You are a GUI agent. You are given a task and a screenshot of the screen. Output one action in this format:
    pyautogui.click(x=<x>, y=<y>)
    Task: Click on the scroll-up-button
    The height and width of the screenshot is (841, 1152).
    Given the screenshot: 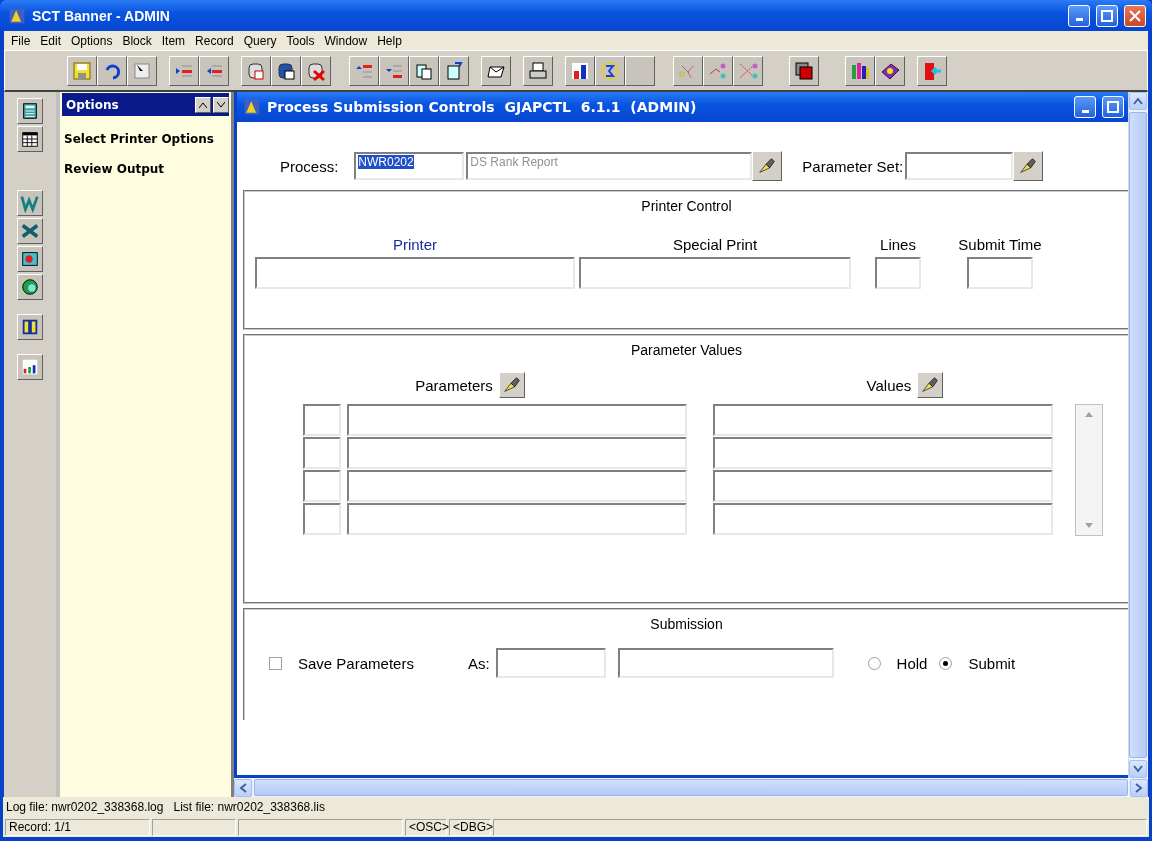 What is the action you would take?
    pyautogui.click(x=203, y=104)
    